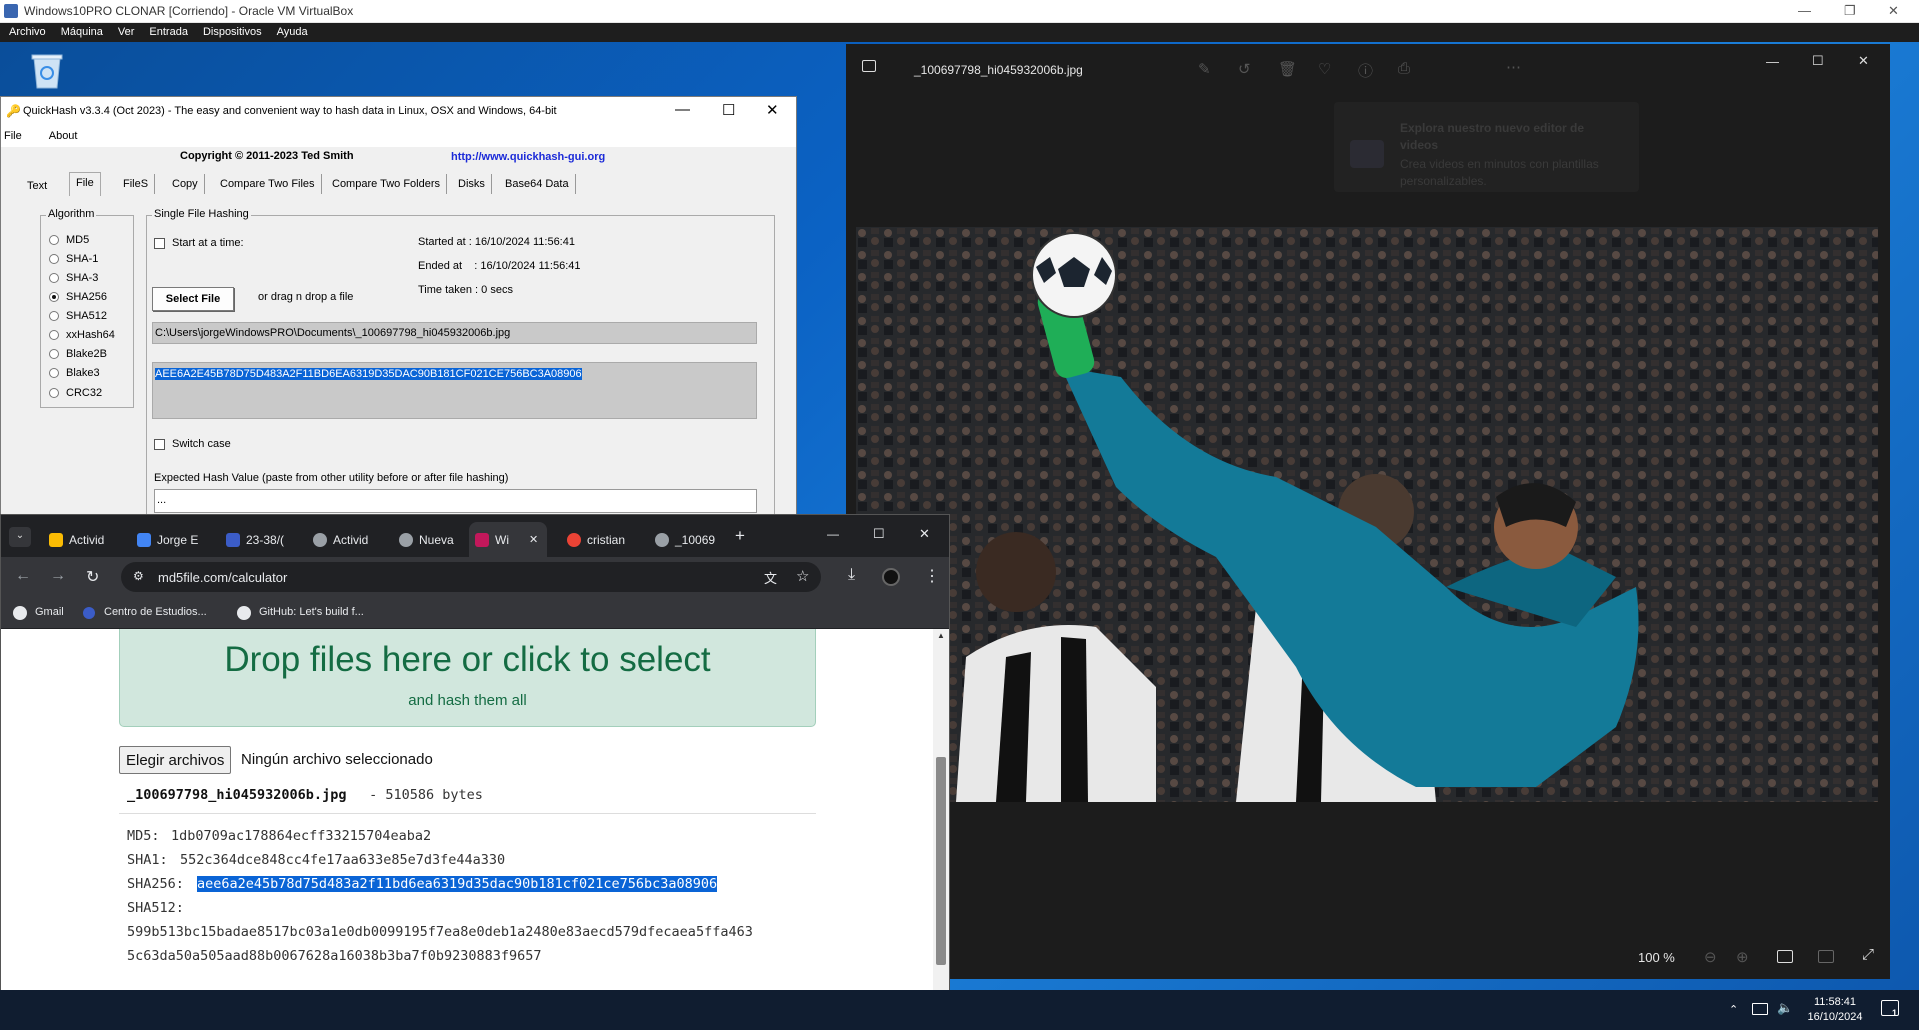  I want to click on select-file-button: Select File, so click(193, 299).